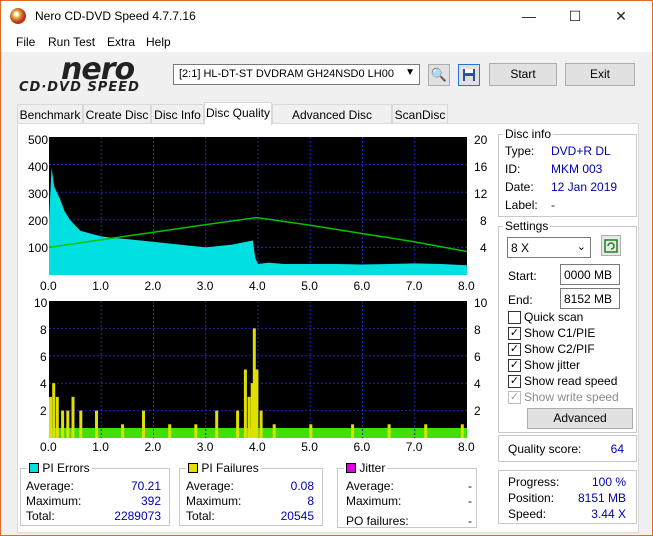 Image resolution: width=653 pixels, height=536 pixels. What do you see at coordinates (100, 286) in the screenshot?
I see `x-tick-label: 1.0` at bounding box center [100, 286].